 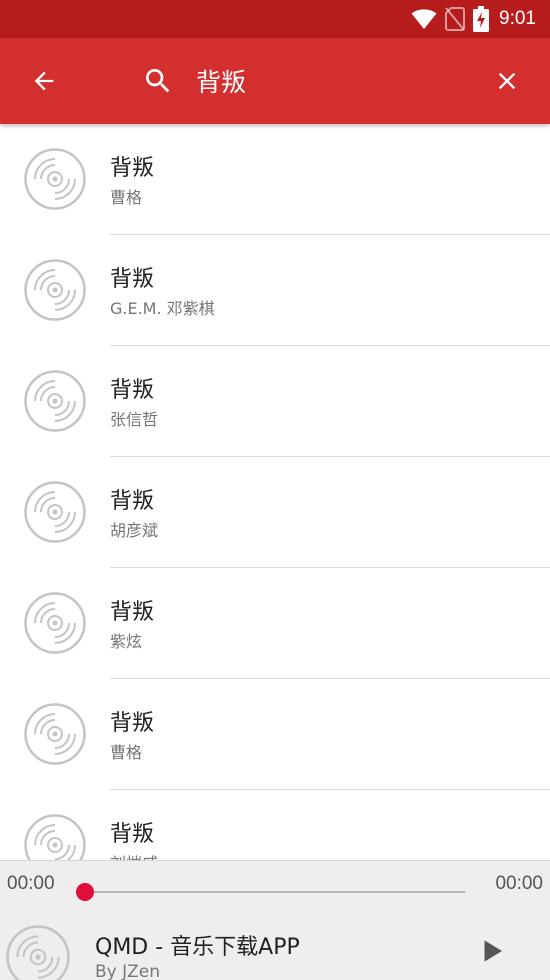 I want to click on player-title: QMD - 音乐下载APP, so click(x=197, y=947).